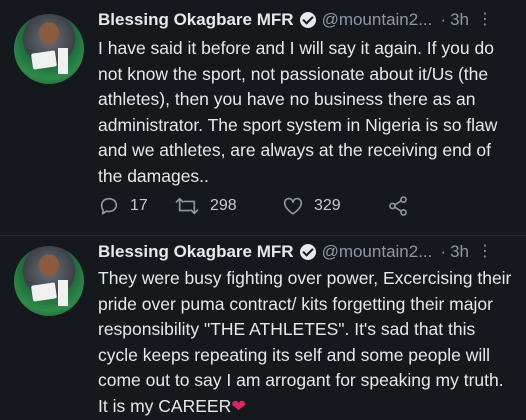  Describe the element at coordinates (187, 206) in the screenshot. I see `retweet-icon` at that location.